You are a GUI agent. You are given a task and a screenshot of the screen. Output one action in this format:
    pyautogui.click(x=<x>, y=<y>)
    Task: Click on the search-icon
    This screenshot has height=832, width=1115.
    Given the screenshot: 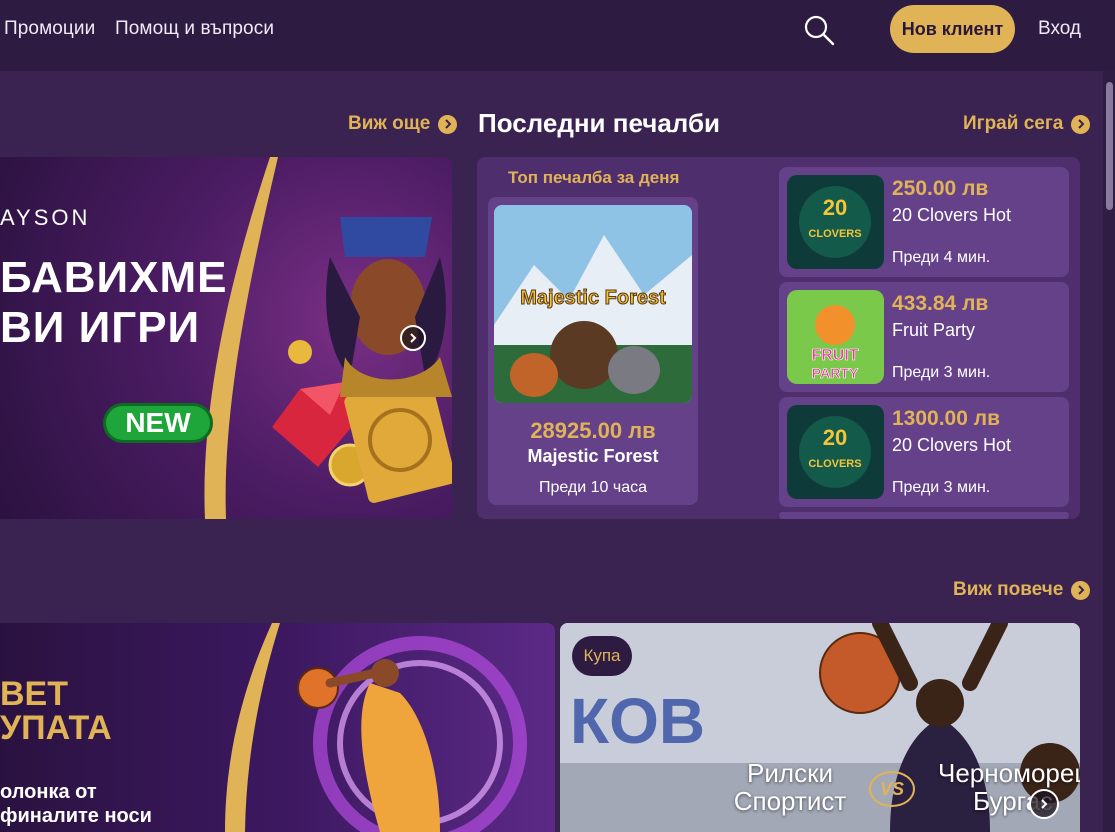 What is the action you would take?
    pyautogui.click(x=819, y=30)
    